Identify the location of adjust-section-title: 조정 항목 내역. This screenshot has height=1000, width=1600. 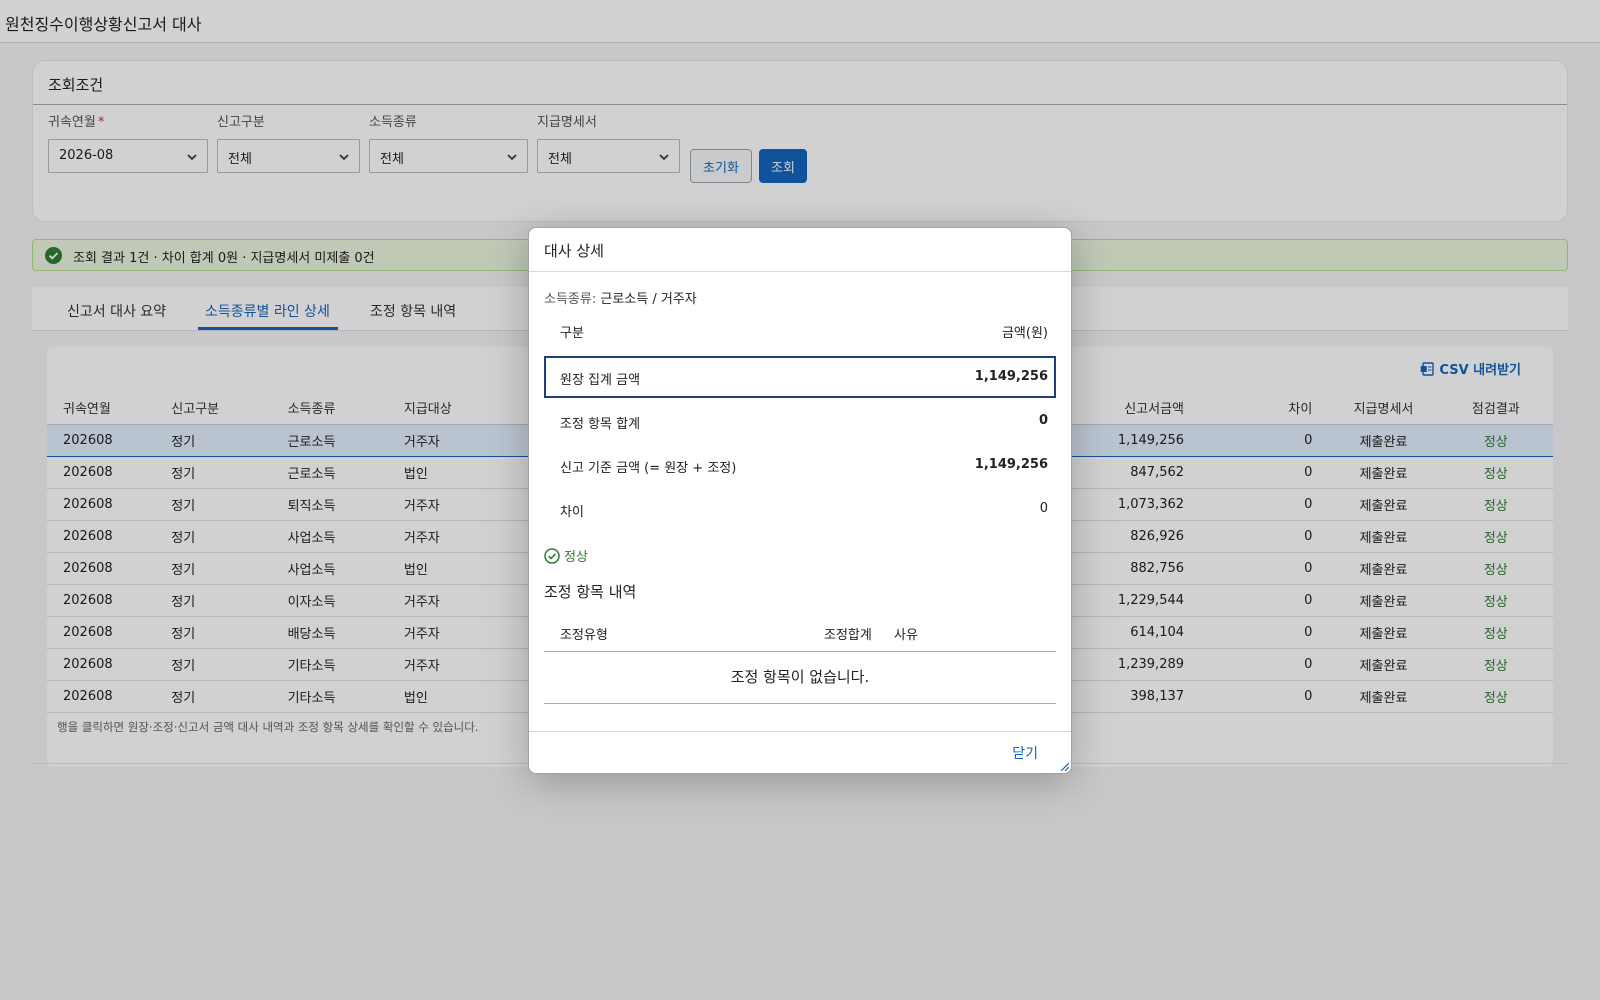
(590, 592).